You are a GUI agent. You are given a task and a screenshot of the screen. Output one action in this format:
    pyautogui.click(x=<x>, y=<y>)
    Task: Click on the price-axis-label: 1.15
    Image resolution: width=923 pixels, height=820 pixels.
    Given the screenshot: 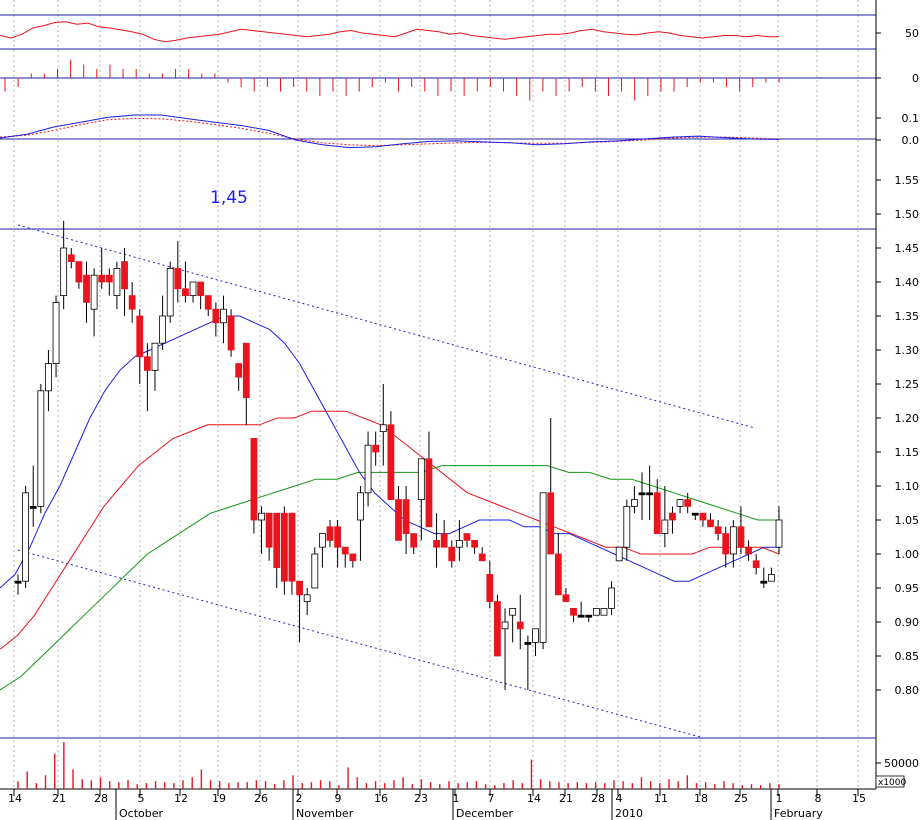 What is the action you would take?
    pyautogui.click(x=907, y=452)
    